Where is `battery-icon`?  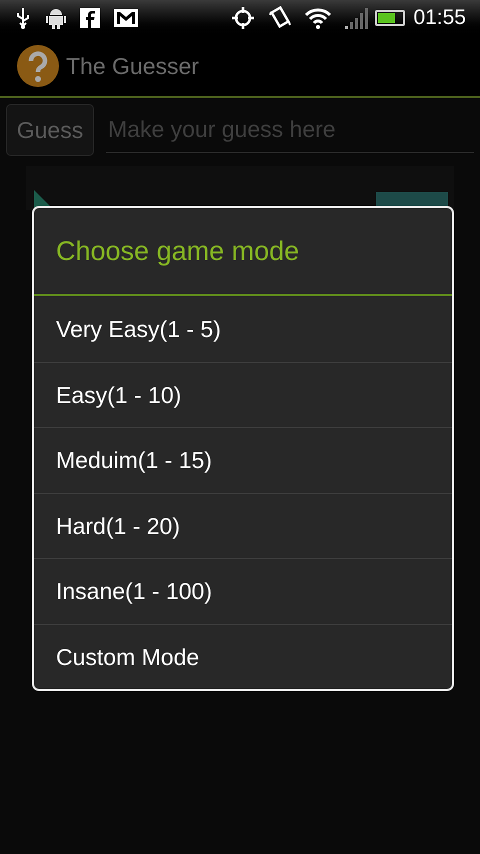 battery-icon is located at coordinates (390, 18).